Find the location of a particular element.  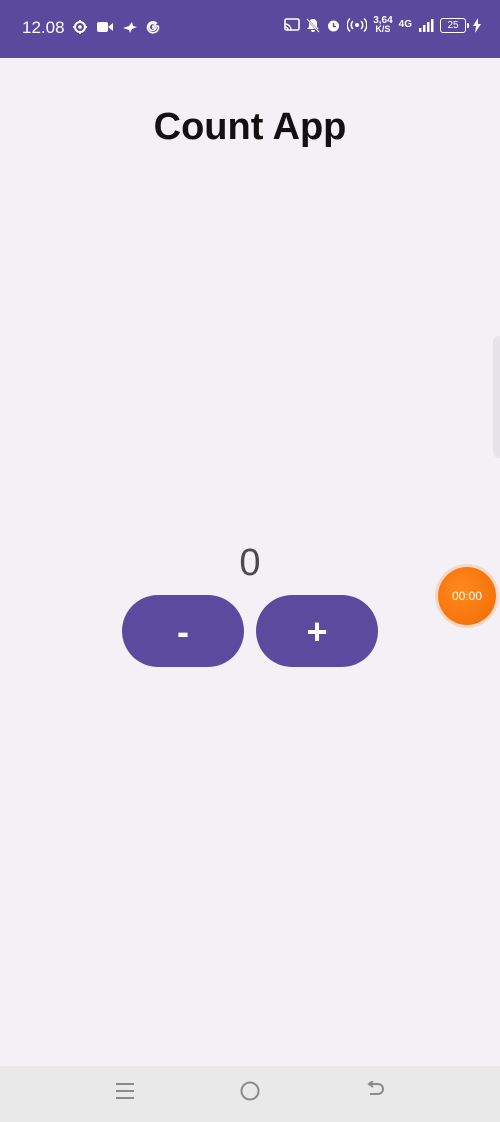

back-button is located at coordinates (375, 1093).